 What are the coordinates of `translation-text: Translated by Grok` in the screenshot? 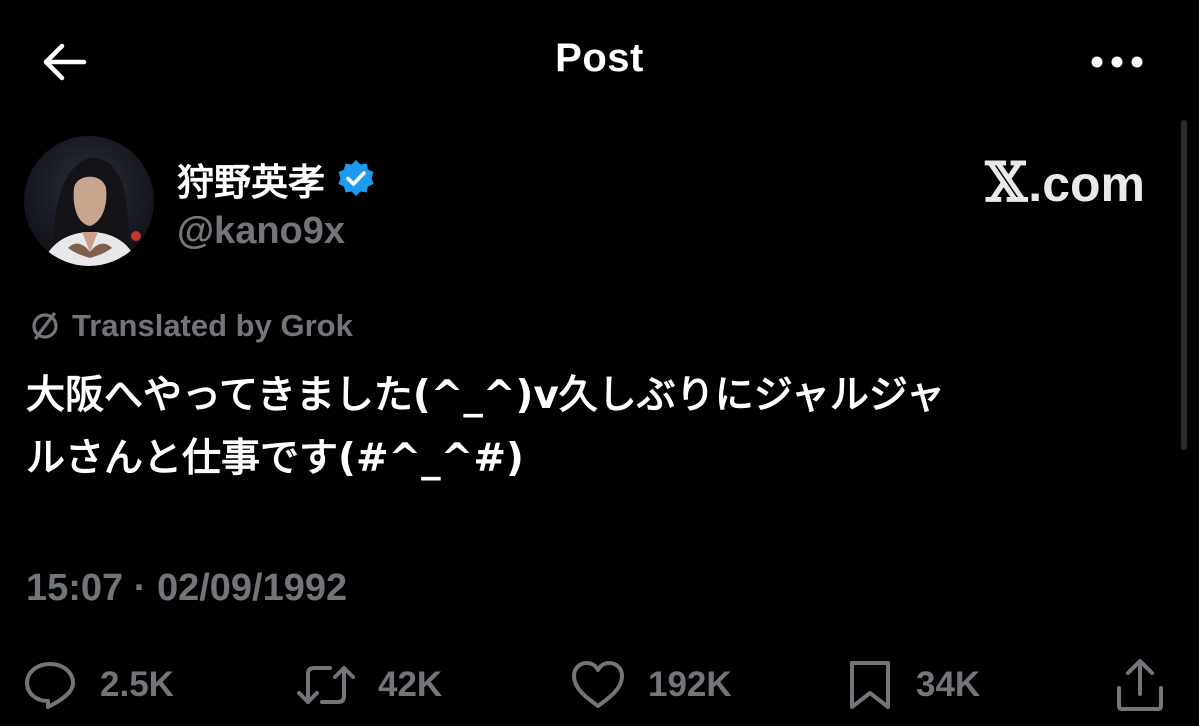 It's located at (212, 325).